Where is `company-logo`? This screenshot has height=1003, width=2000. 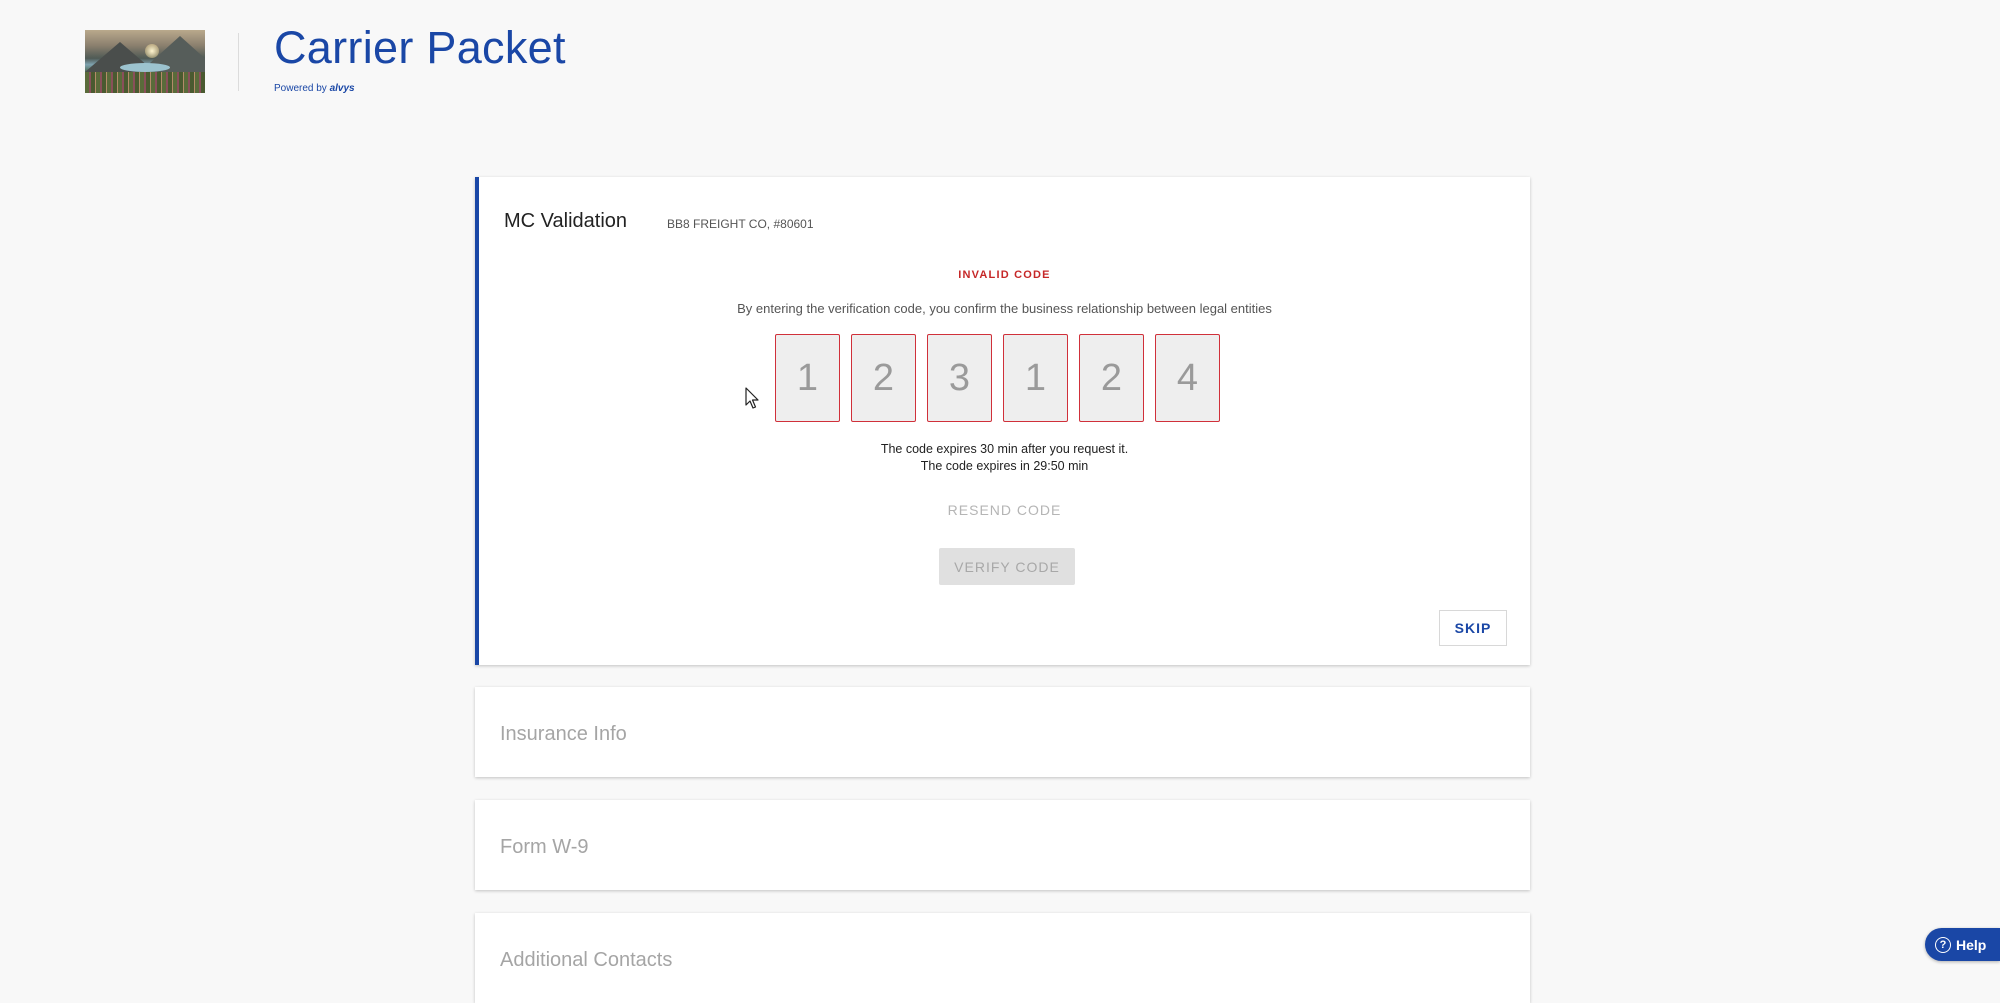
company-logo is located at coordinates (145, 61).